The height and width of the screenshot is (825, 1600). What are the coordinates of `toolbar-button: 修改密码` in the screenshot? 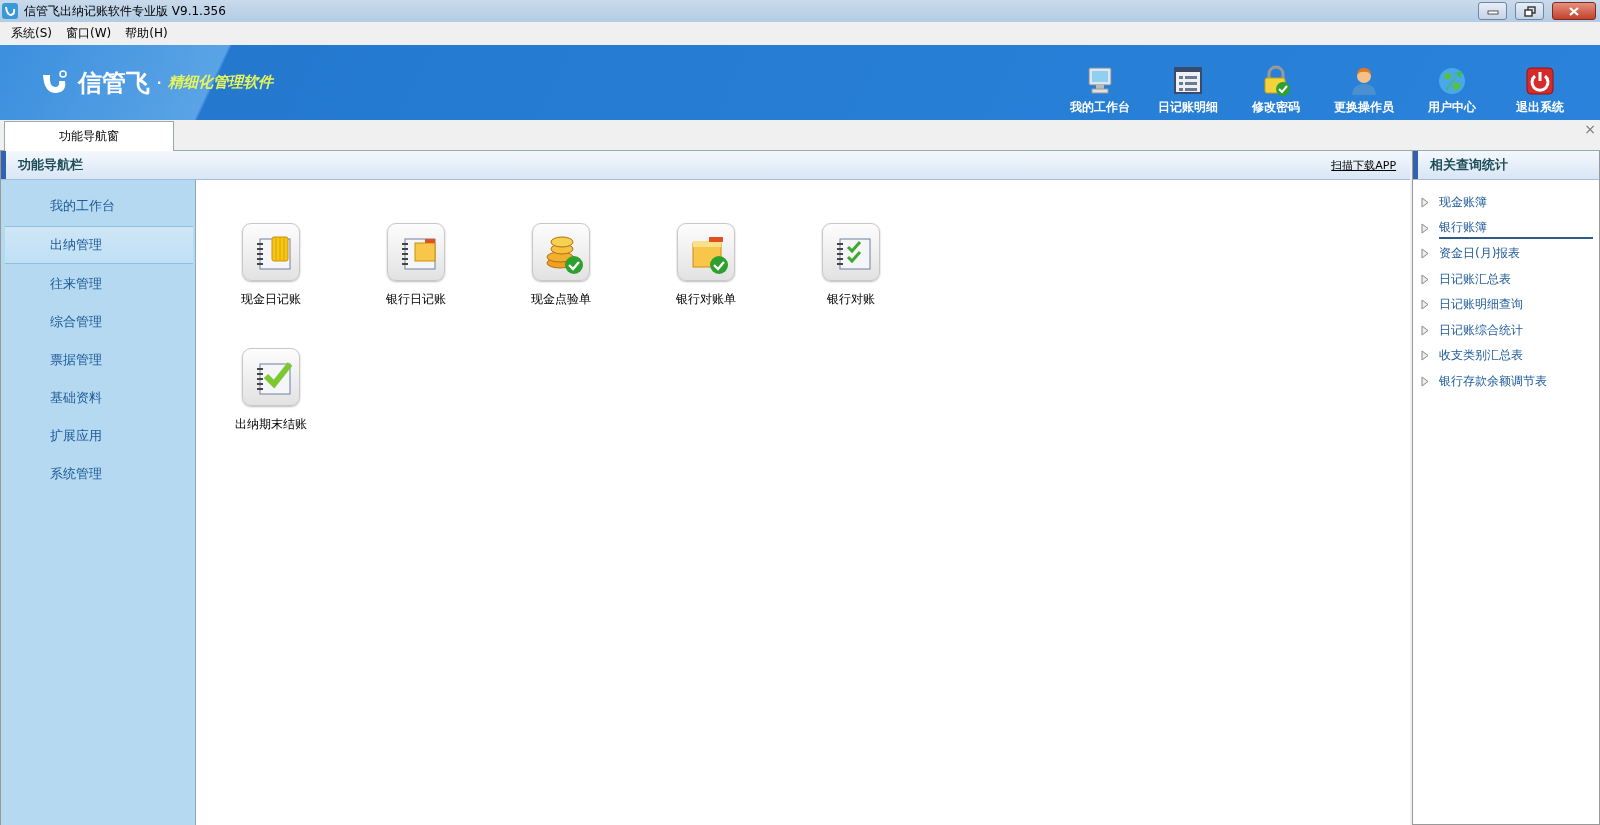 It's located at (1276, 90).